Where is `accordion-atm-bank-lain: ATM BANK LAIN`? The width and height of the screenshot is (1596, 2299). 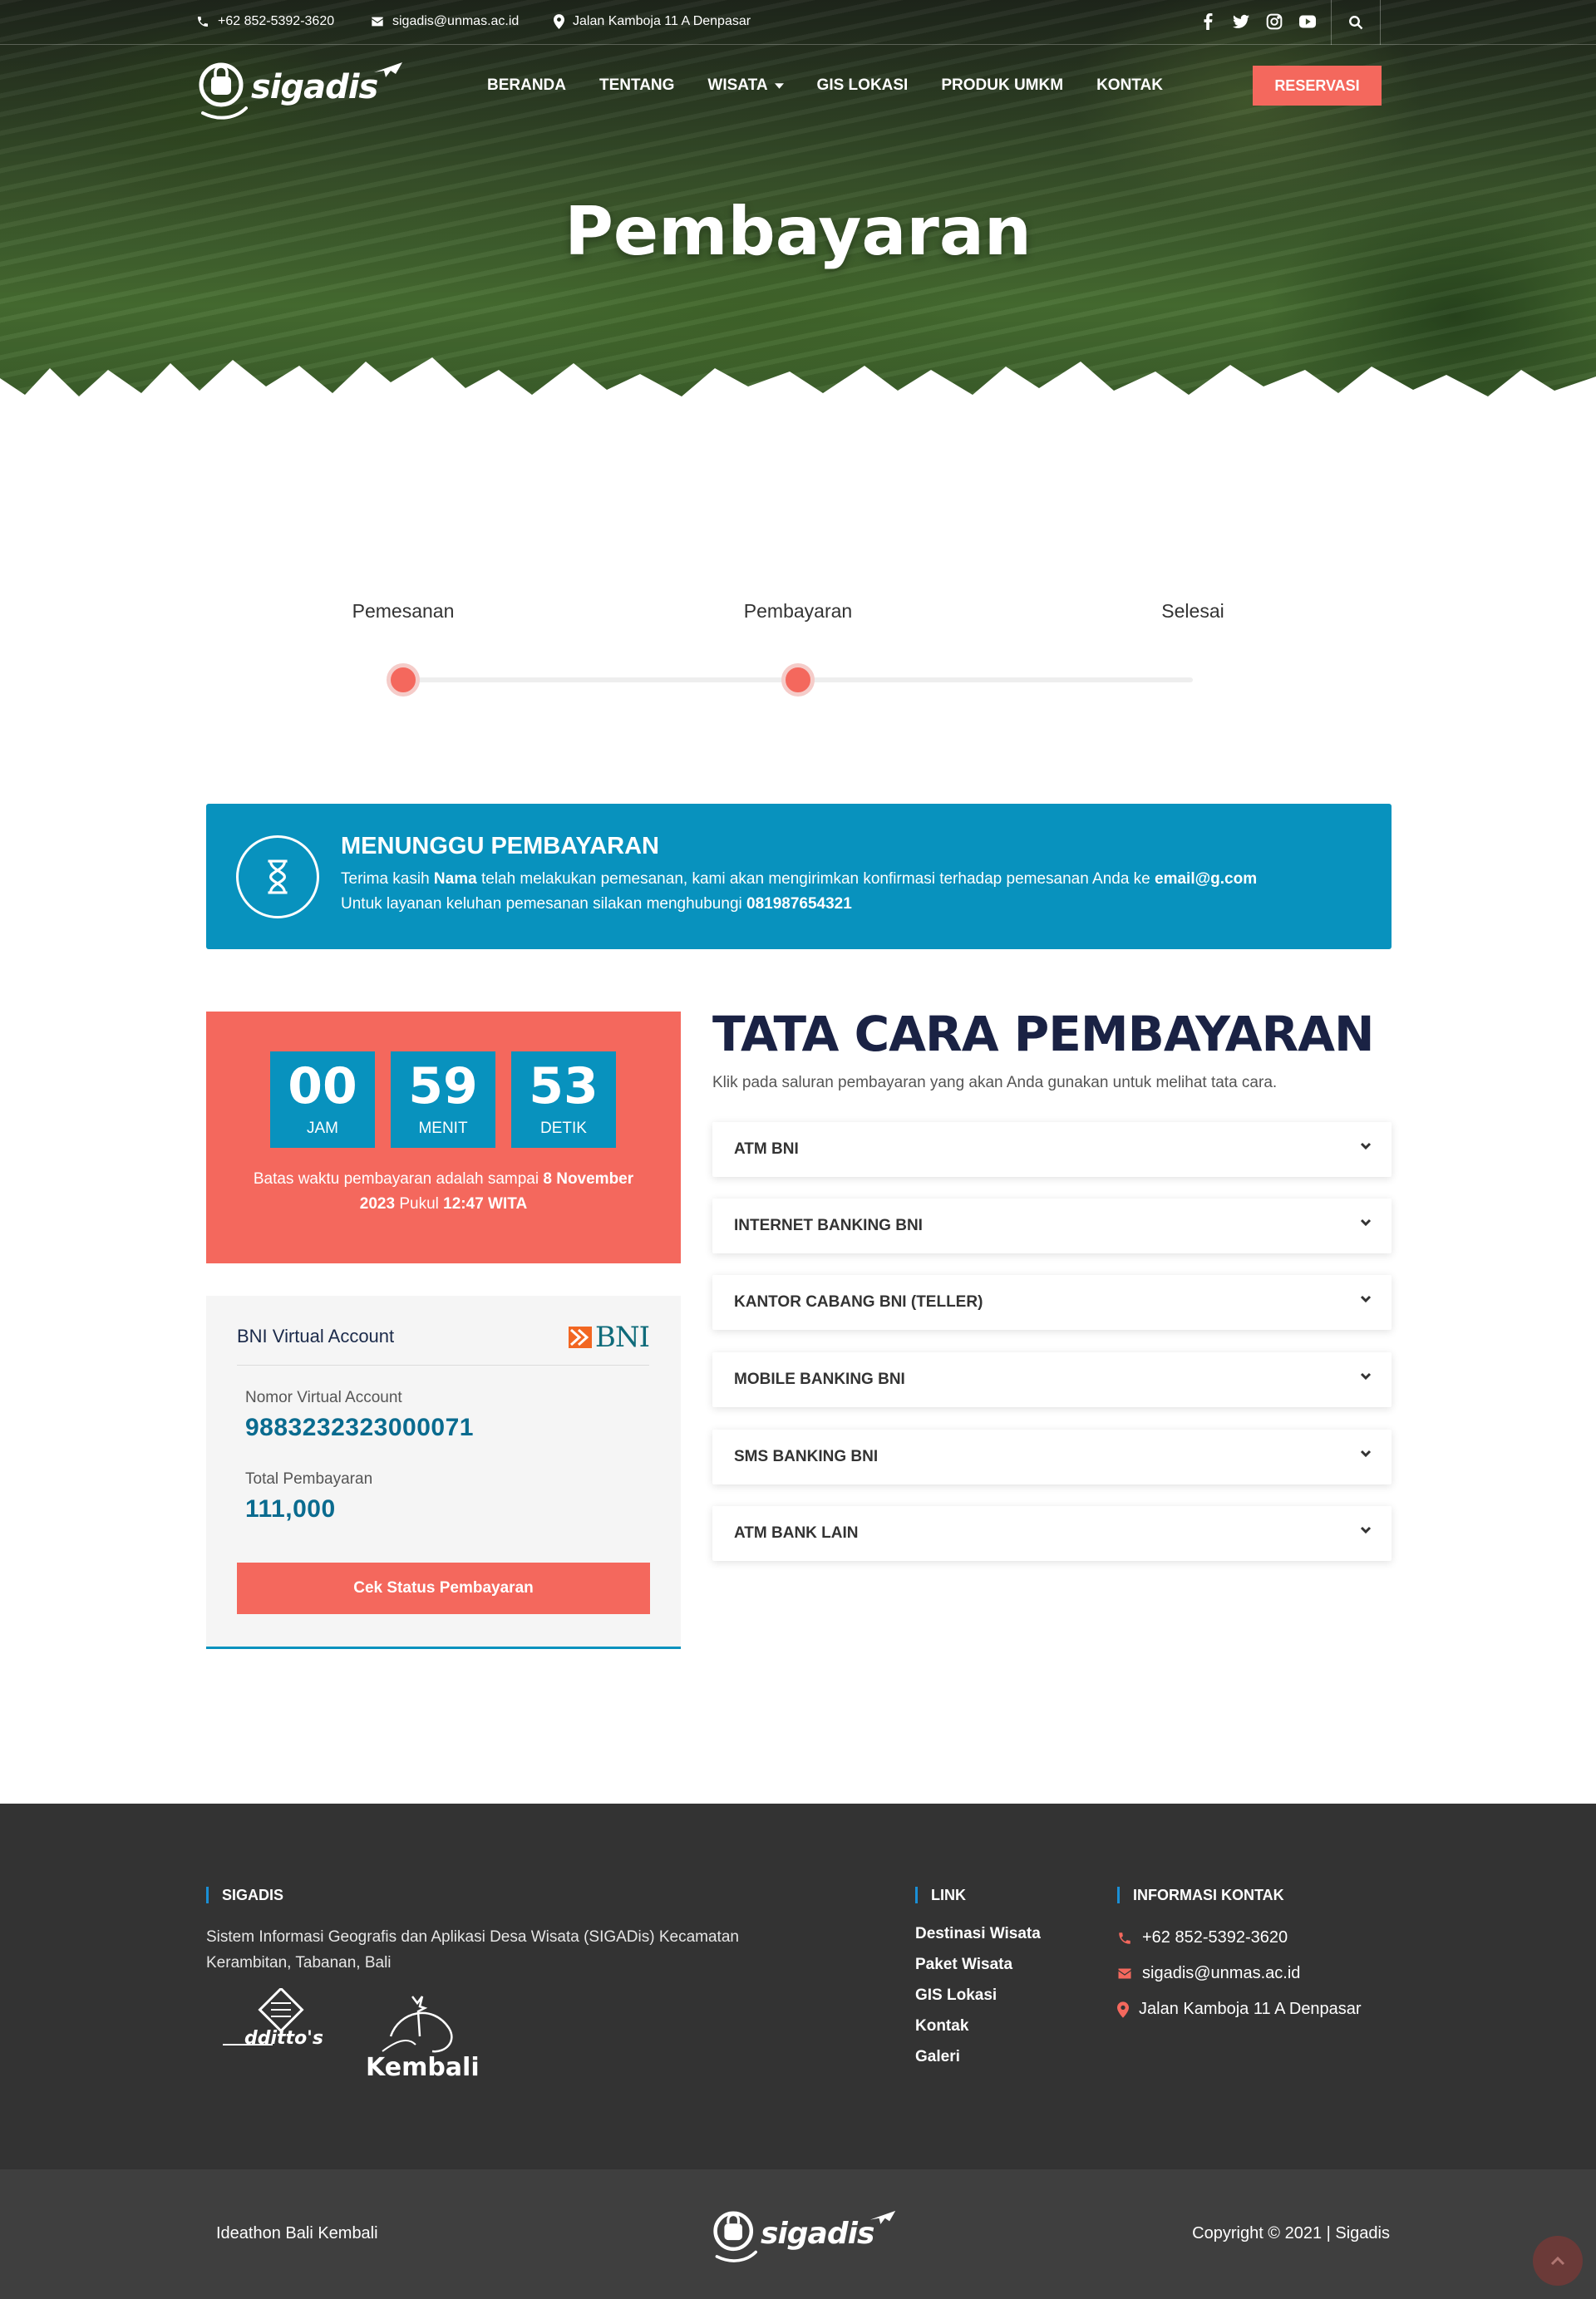 accordion-atm-bank-lain: ATM BANK LAIN is located at coordinates (1052, 1533).